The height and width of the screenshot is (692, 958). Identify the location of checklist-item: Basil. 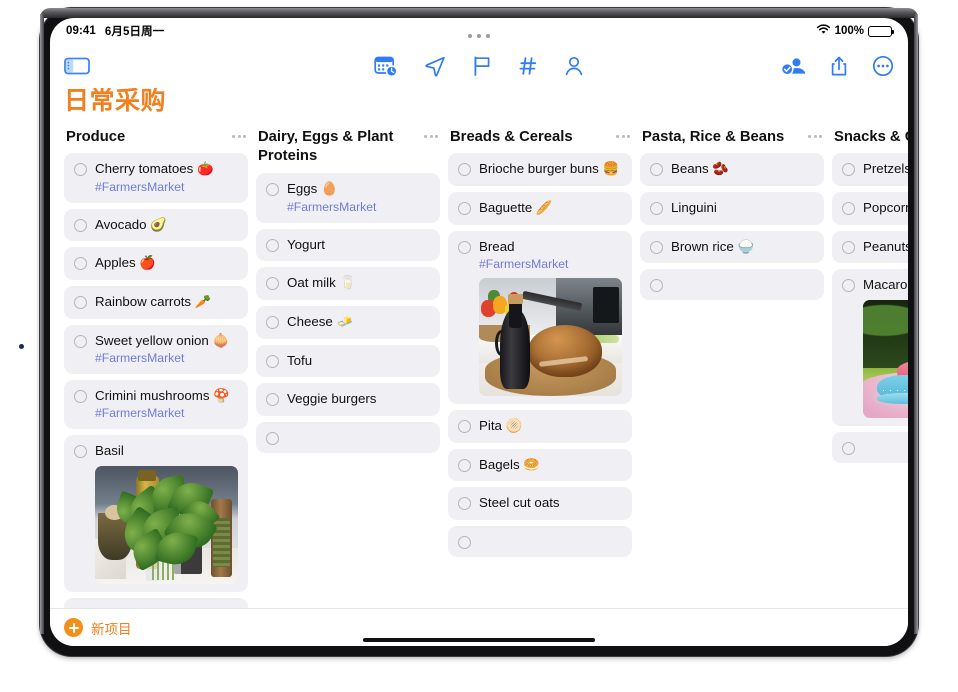
(156, 513).